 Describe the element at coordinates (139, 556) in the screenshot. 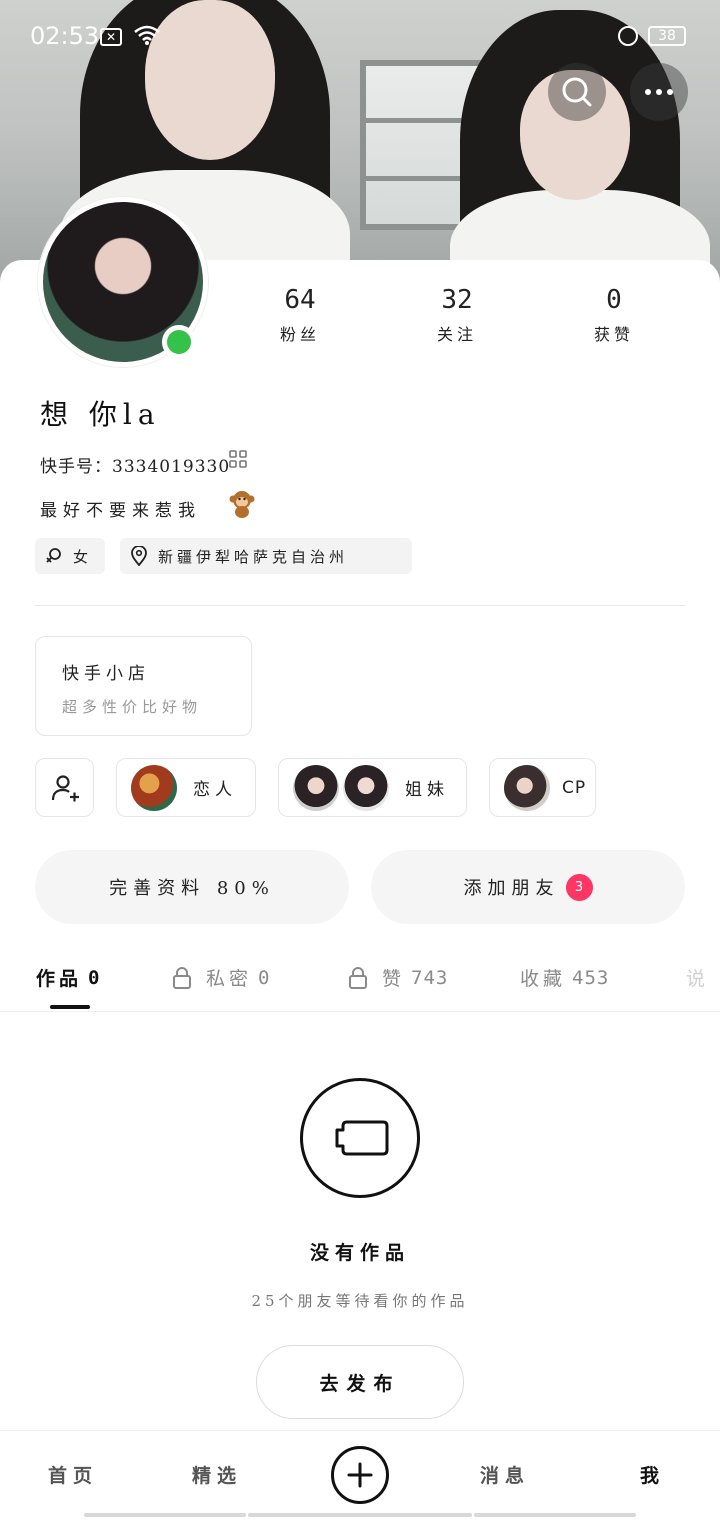

I see `location-pin-icon` at that location.